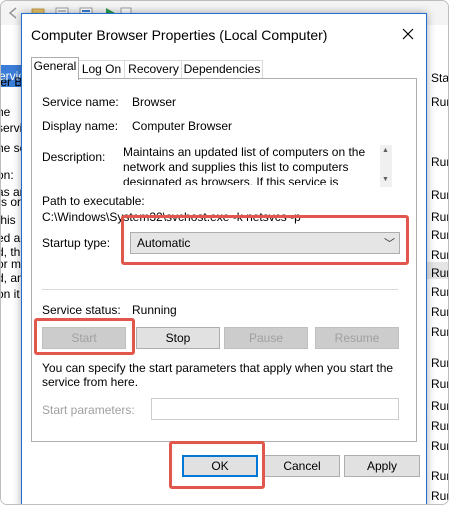 Image resolution: width=449 pixels, height=505 pixels. I want to click on close-button, so click(408, 34).